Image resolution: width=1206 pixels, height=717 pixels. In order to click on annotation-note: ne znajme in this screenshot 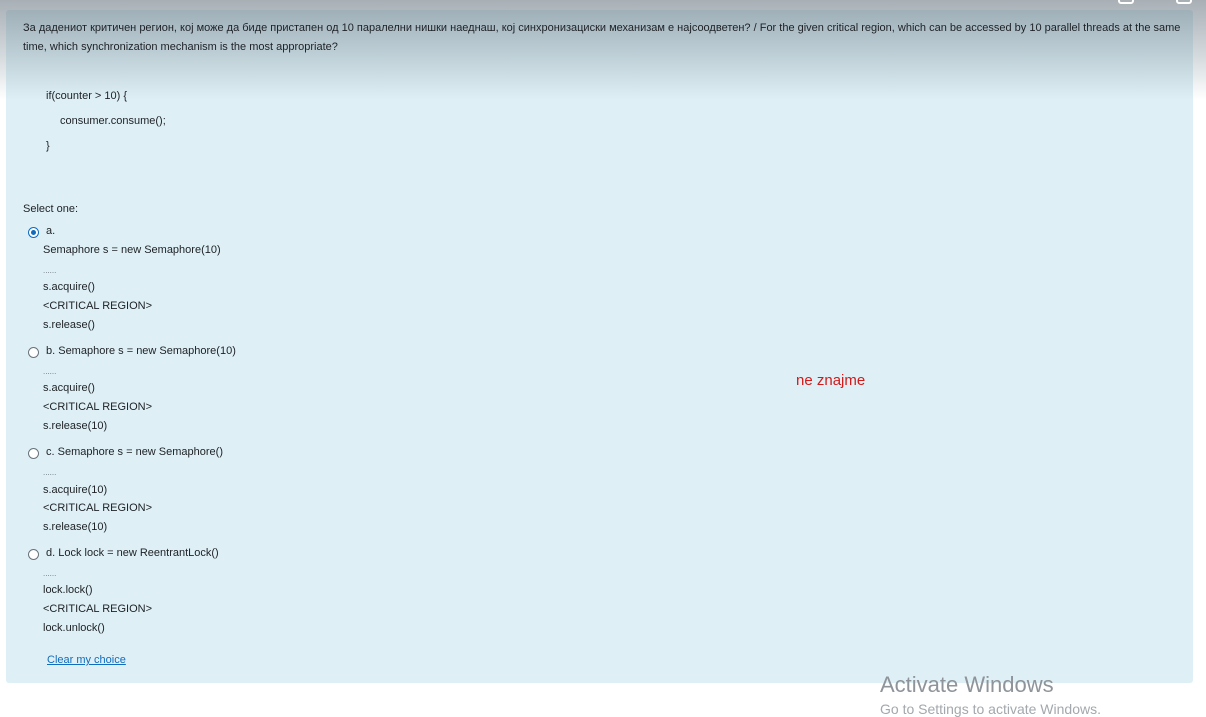, I will do `click(831, 380)`.